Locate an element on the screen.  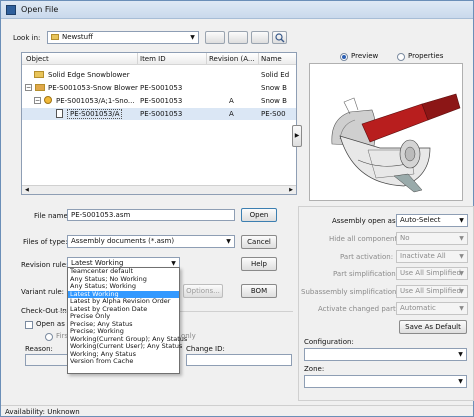
search-icon is located at coordinates (280, 38).